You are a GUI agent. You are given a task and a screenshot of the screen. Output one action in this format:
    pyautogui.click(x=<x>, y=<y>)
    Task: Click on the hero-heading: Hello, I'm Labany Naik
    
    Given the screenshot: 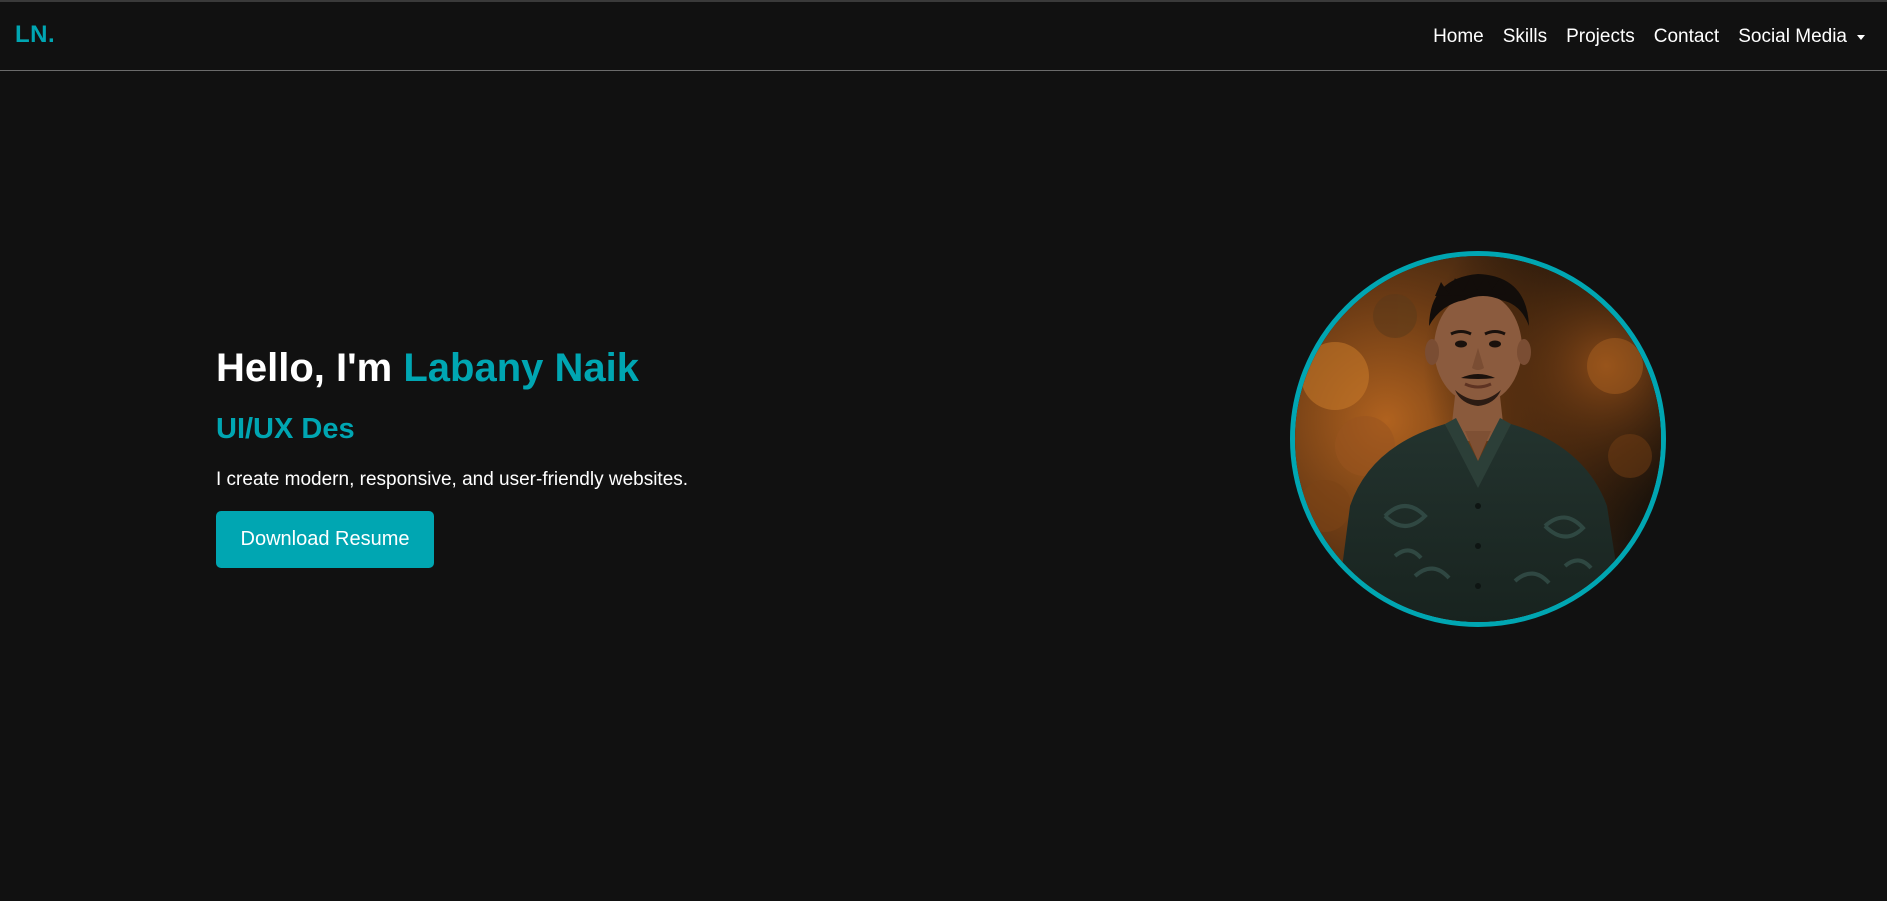 What is the action you would take?
    pyautogui.click(x=566, y=368)
    